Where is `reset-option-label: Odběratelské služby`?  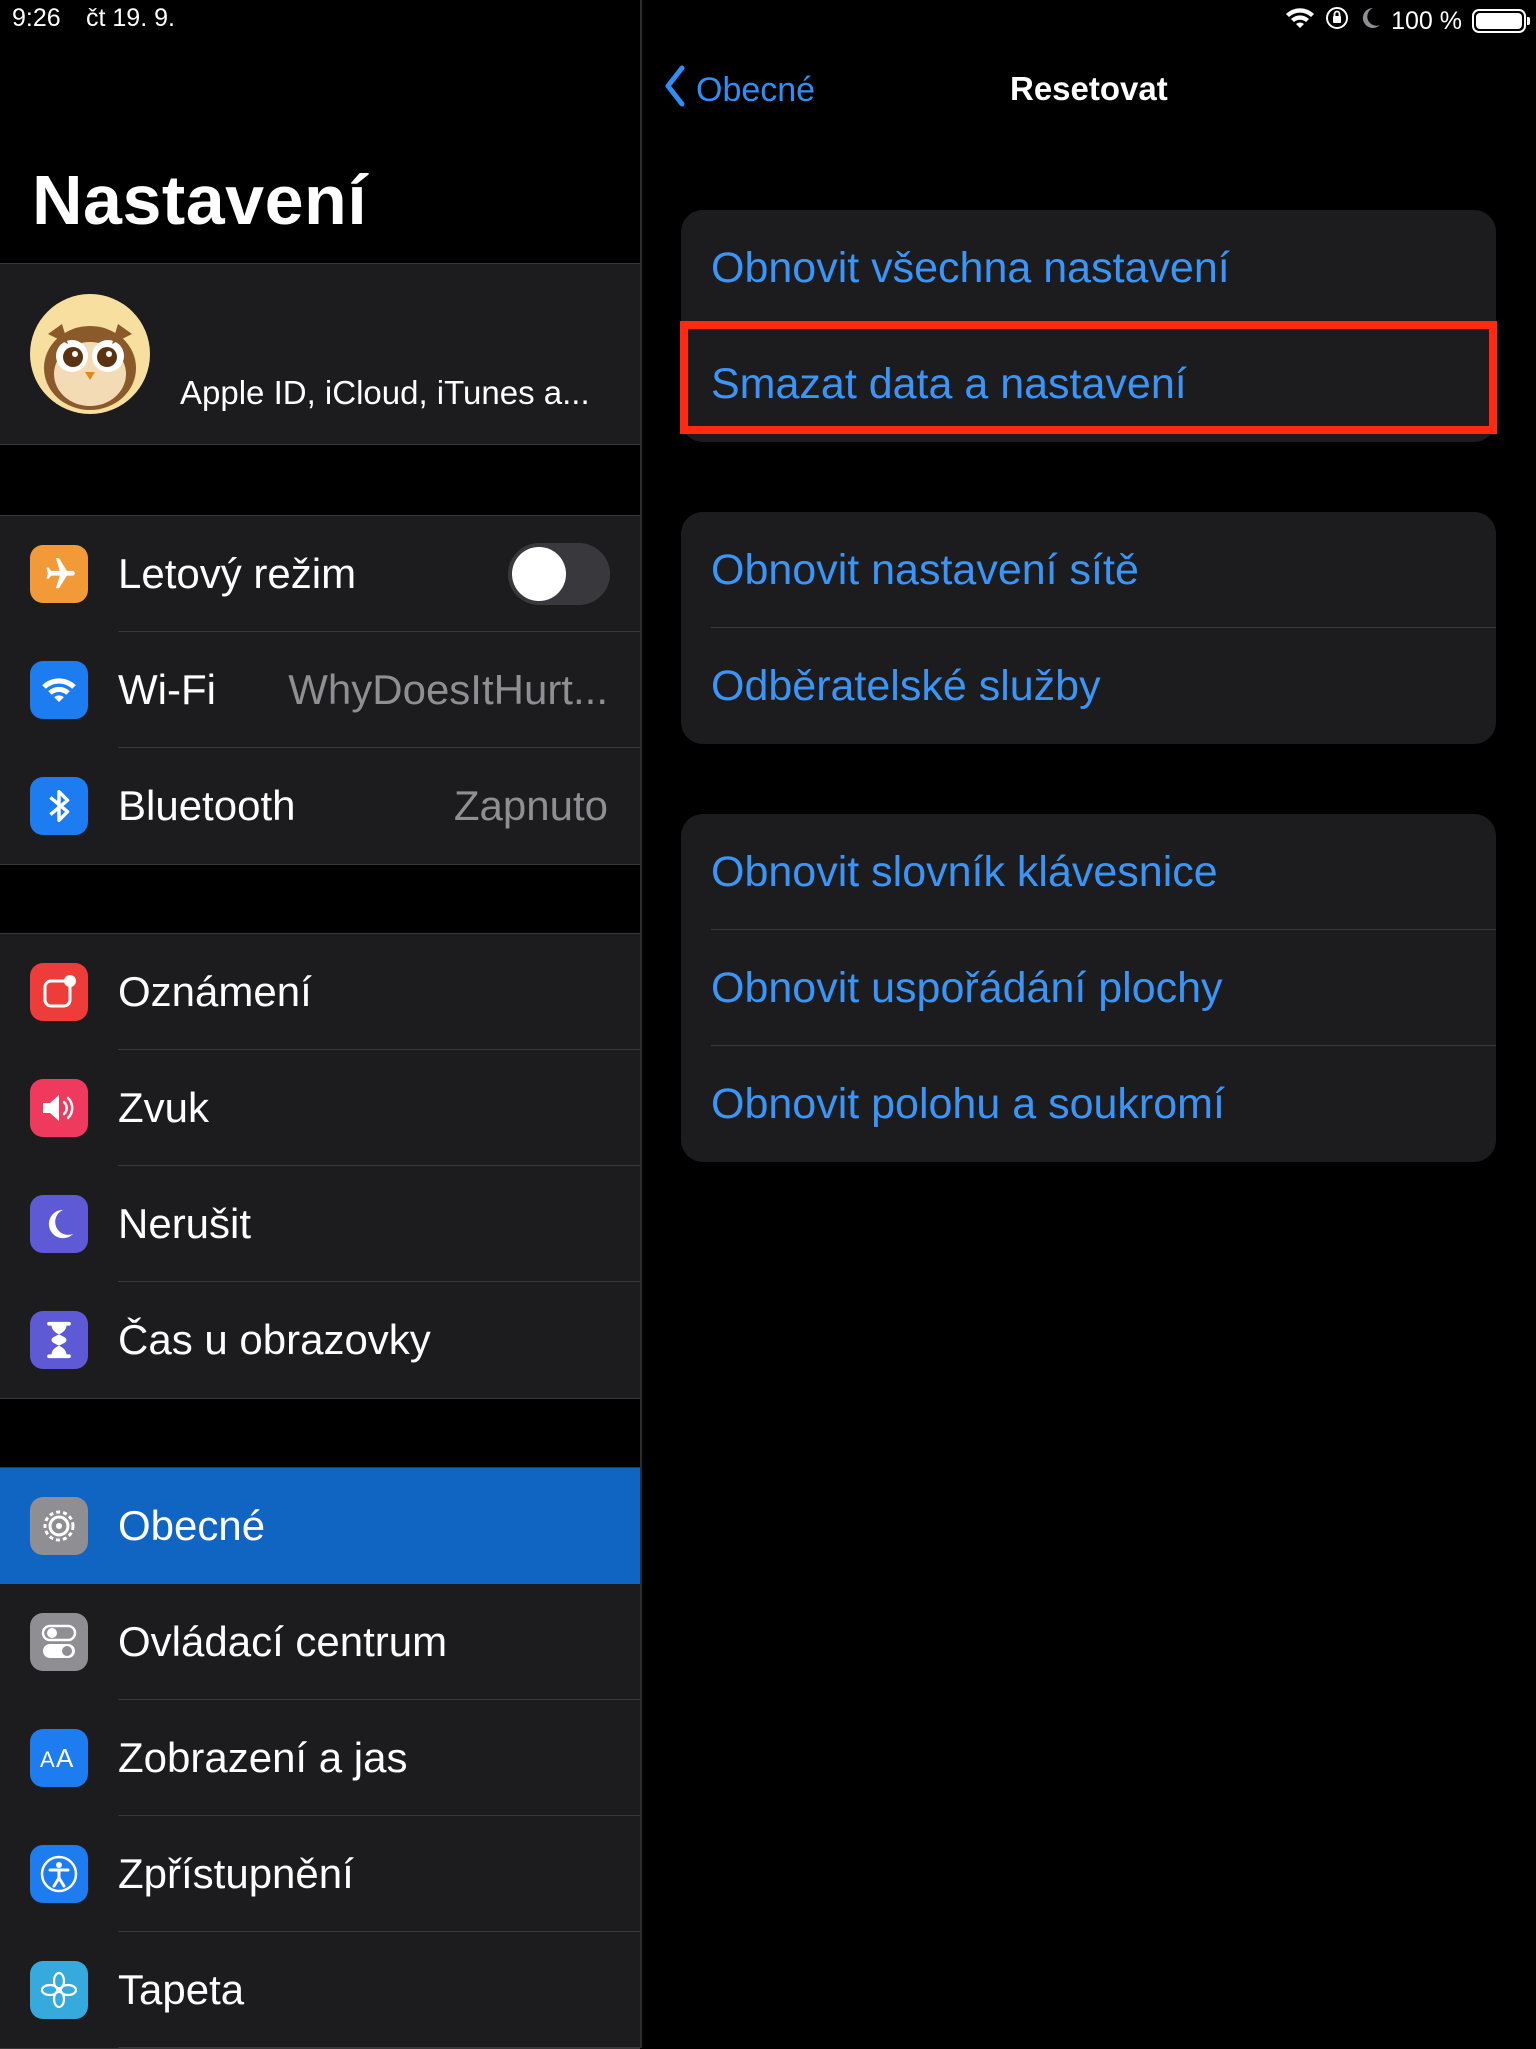 reset-option-label: Odběratelské služby is located at coordinates (906, 685).